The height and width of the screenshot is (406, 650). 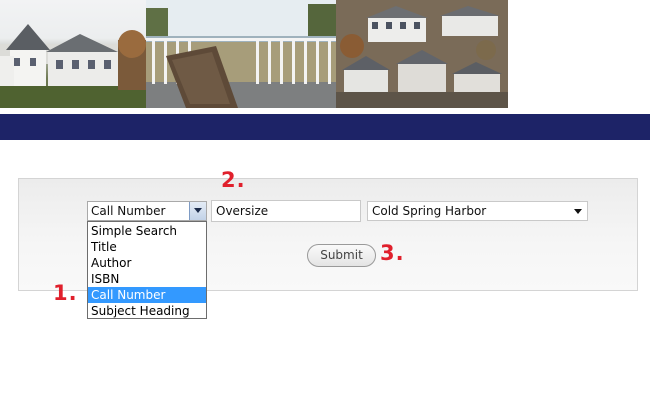 I want to click on search-field-select: Call Number, so click(x=147, y=211).